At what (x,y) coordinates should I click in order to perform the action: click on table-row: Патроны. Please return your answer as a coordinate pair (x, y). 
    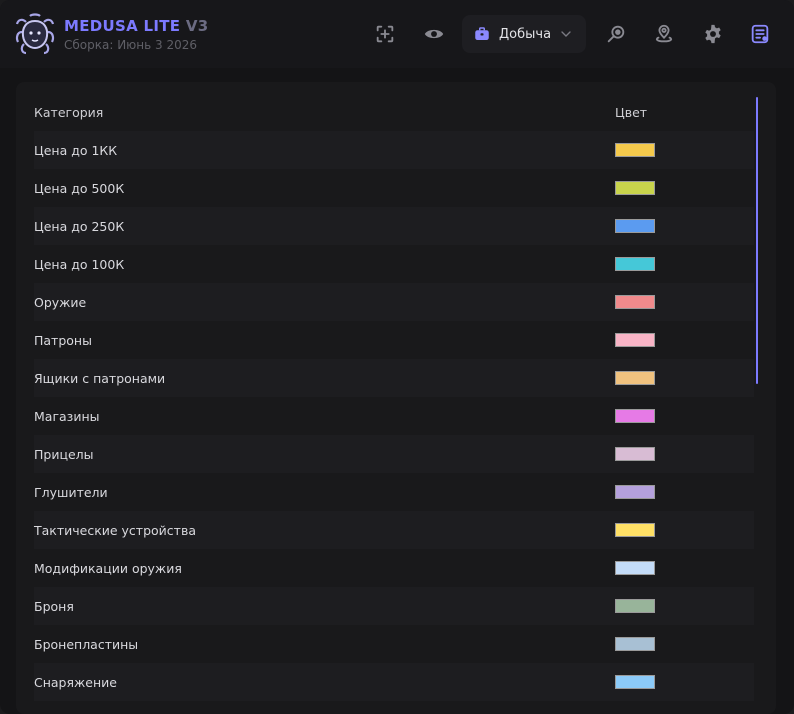
    Looking at the image, I should click on (394, 340).